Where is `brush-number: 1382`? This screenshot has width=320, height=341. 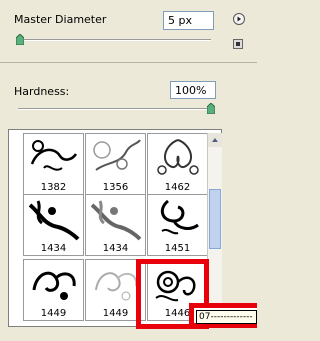 brush-number: 1382 is located at coordinates (53, 187).